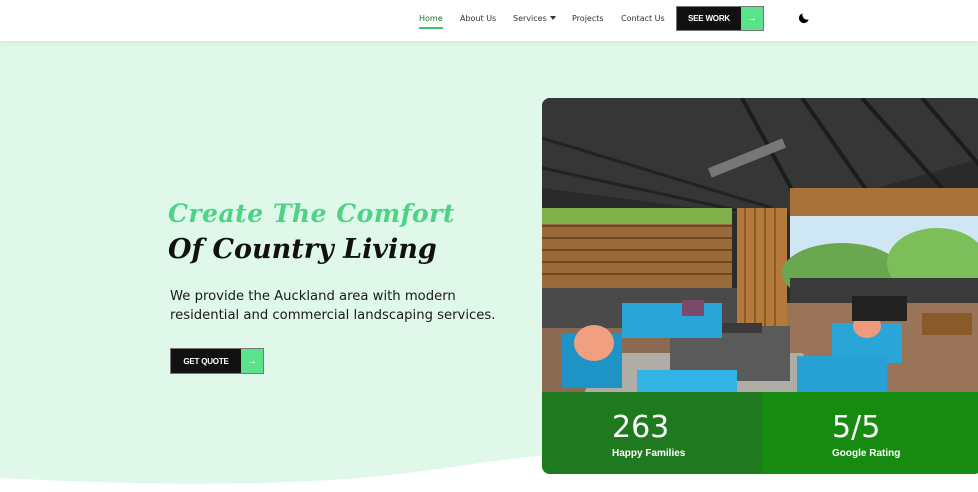  I want to click on hero-headline-accent: Create The Comfort, so click(311, 213).